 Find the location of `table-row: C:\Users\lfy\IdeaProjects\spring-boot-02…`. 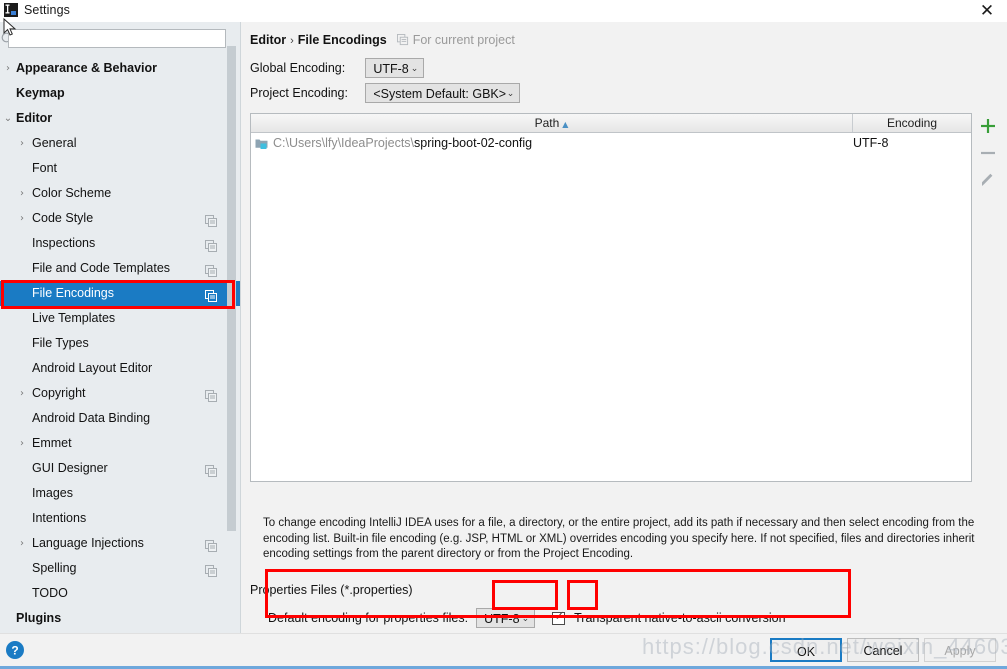

table-row: C:\Users\lfy\IdeaProjects\spring-boot-02… is located at coordinates (611, 143).